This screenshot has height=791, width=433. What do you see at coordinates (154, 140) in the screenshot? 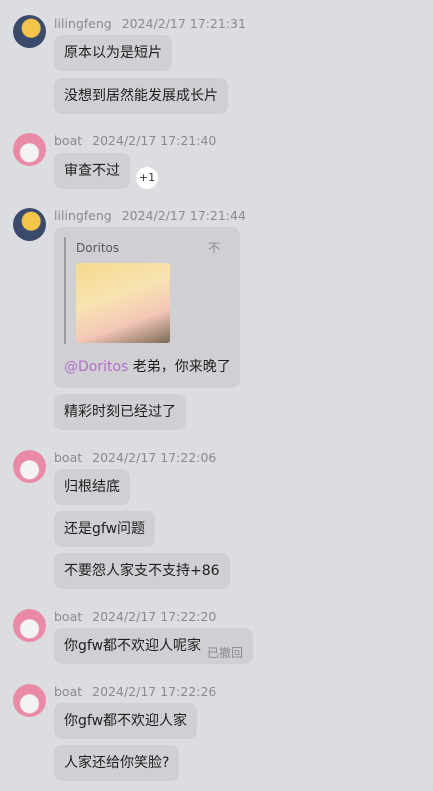
I see `timestamp: 2024/2/17 17:21:40` at bounding box center [154, 140].